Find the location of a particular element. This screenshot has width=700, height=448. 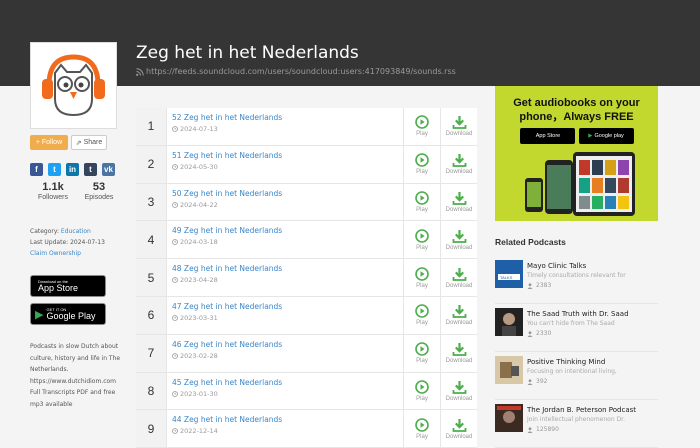

episode-title-link: 50 Zeg het in het Nederlands is located at coordinates (287, 193).